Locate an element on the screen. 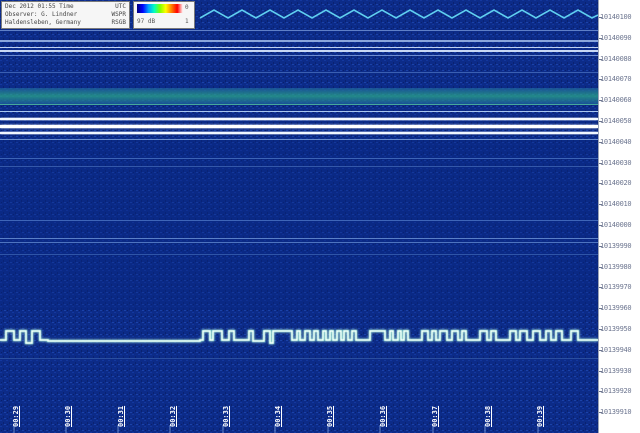 The width and height of the screenshot is (640, 433). info-row: Dec 2012 01:55 Time UTC is located at coordinates (65, 7).